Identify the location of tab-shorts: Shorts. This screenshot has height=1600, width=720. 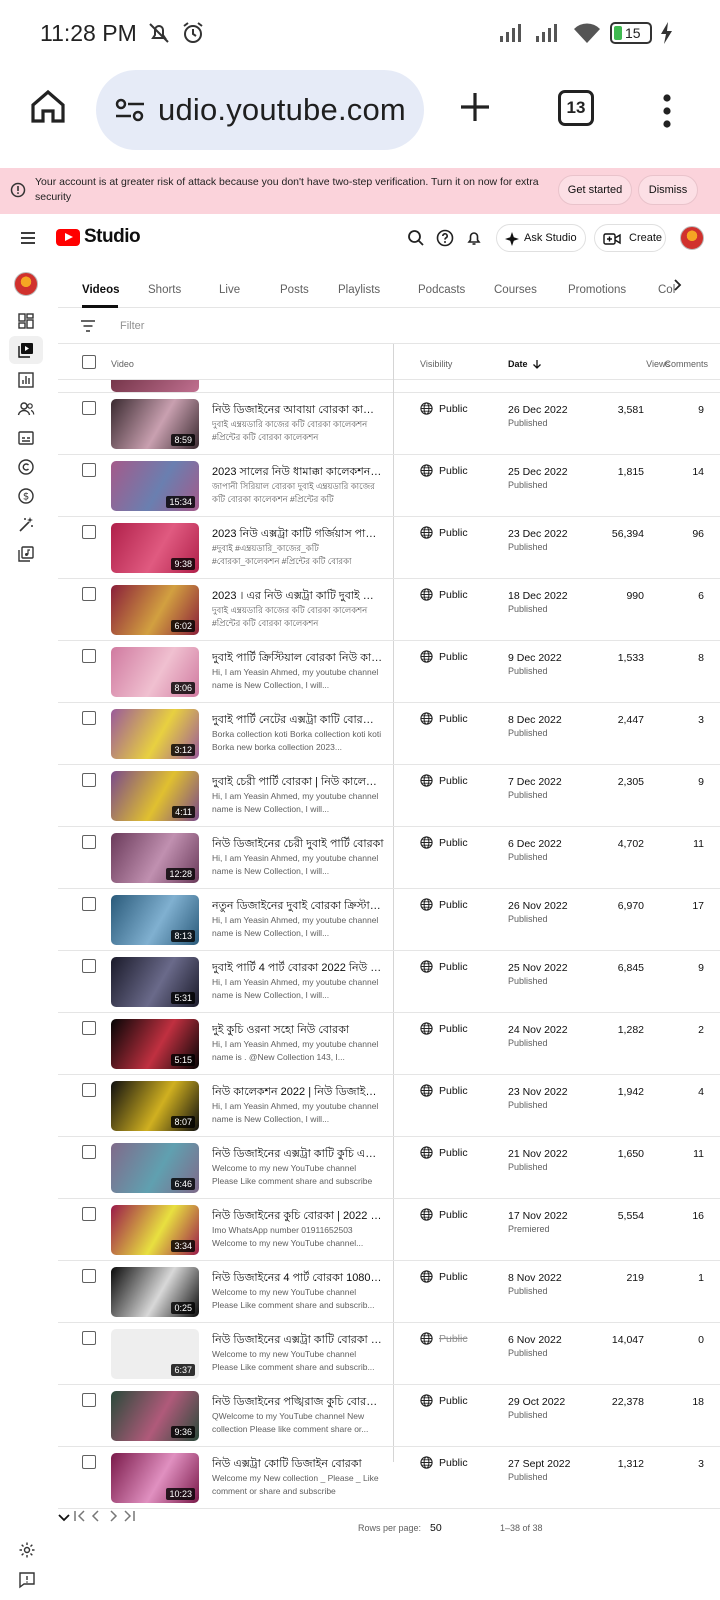
(164, 290).